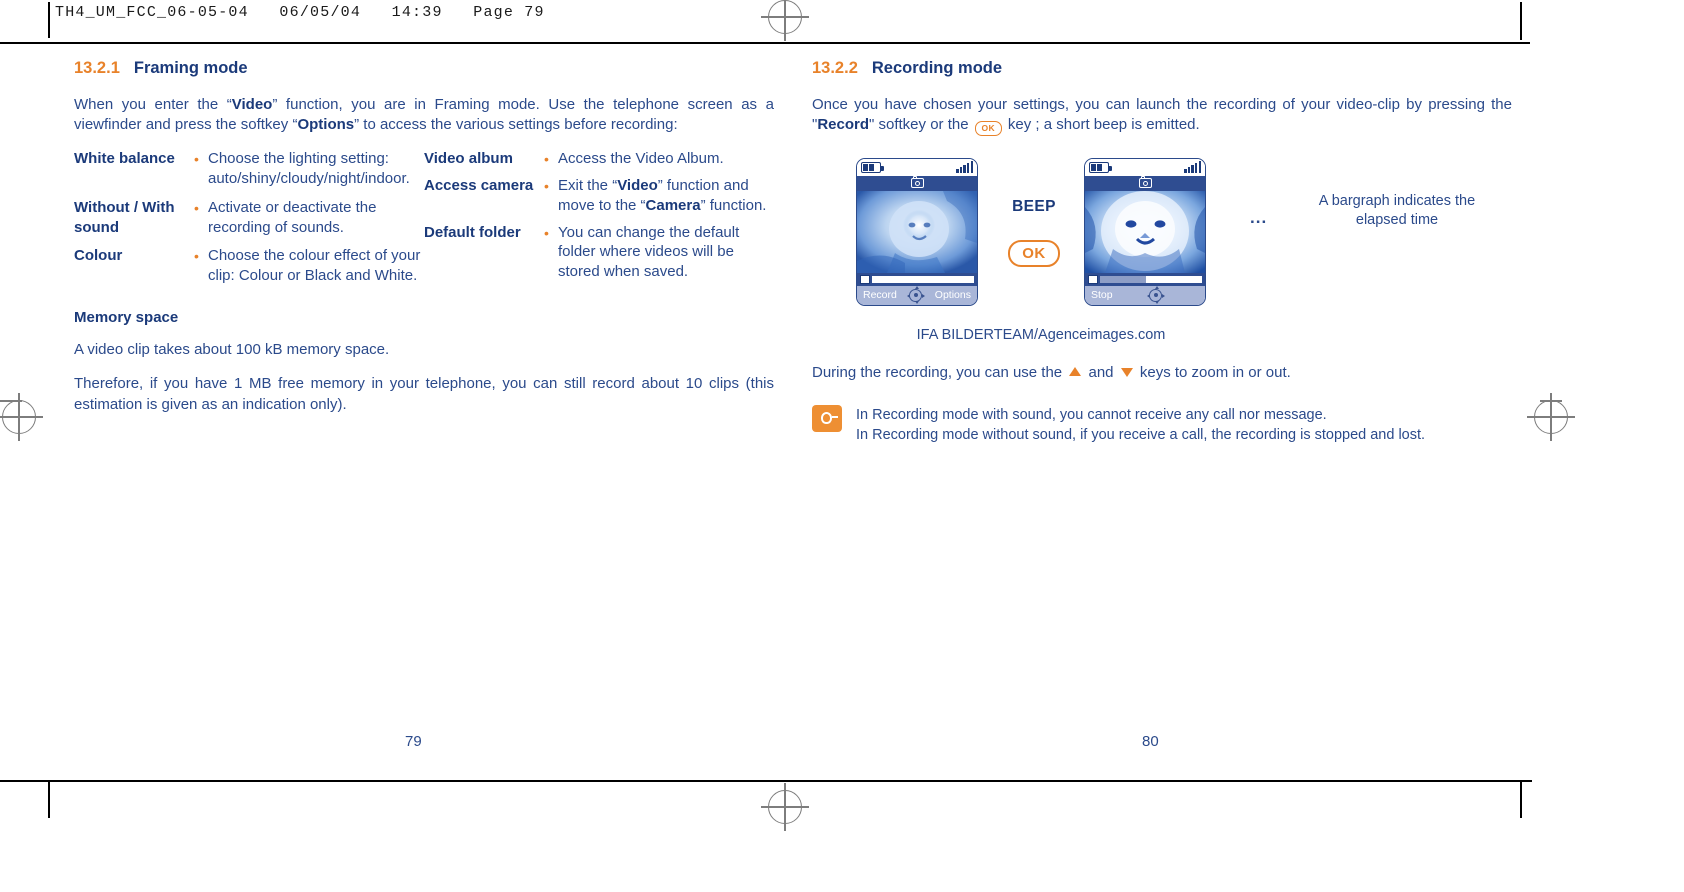  I want to click on phone-softkey-bar: Stop, so click(1145, 295).